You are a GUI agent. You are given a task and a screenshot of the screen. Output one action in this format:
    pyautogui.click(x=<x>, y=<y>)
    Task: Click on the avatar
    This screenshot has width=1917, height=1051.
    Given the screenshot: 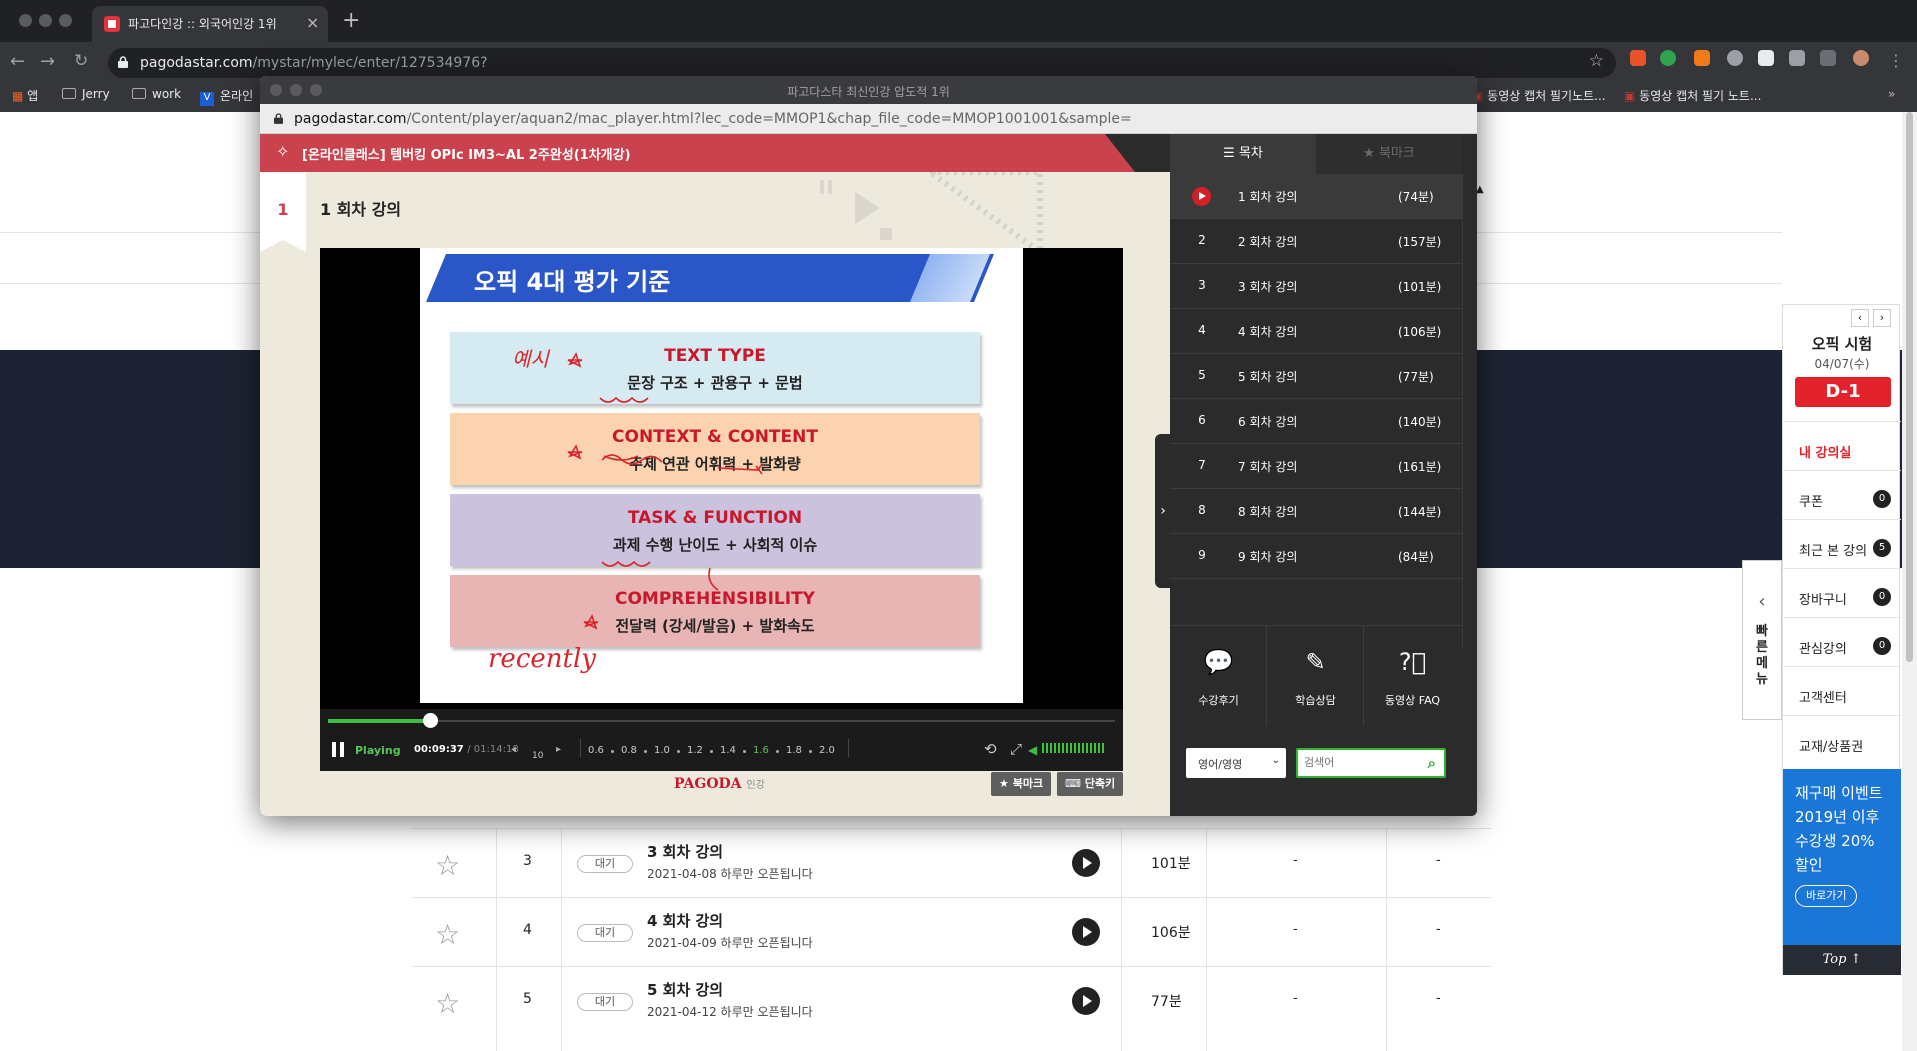 What is the action you would take?
    pyautogui.click(x=1861, y=58)
    